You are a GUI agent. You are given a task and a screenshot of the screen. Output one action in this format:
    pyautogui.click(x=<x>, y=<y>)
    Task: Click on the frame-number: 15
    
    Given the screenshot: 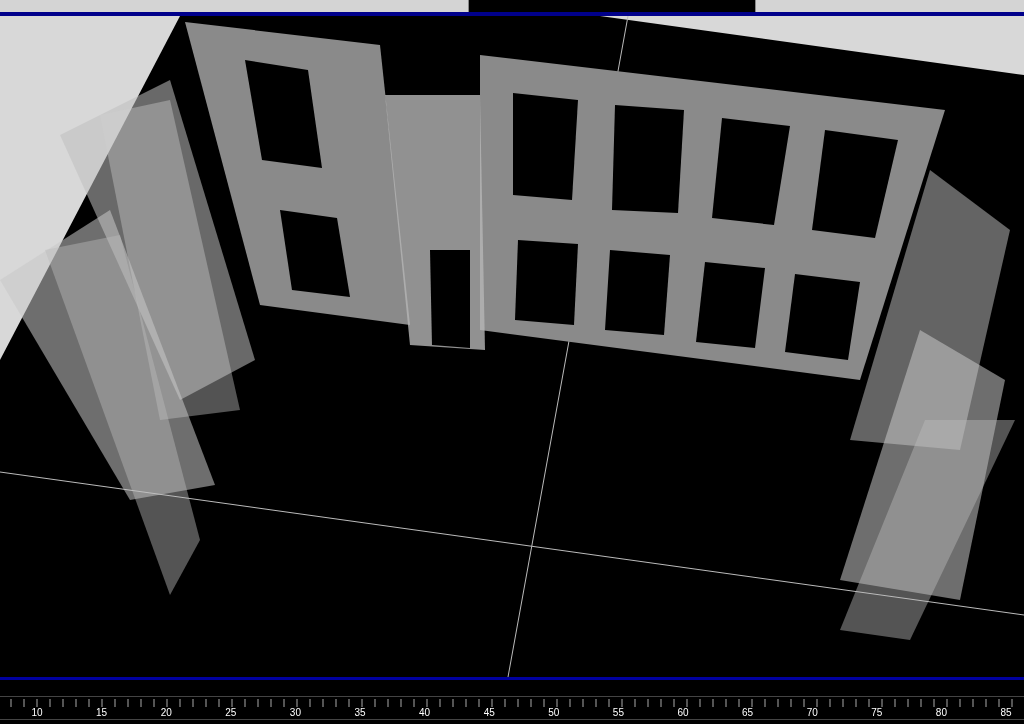 What is the action you would take?
    pyautogui.click(x=102, y=713)
    